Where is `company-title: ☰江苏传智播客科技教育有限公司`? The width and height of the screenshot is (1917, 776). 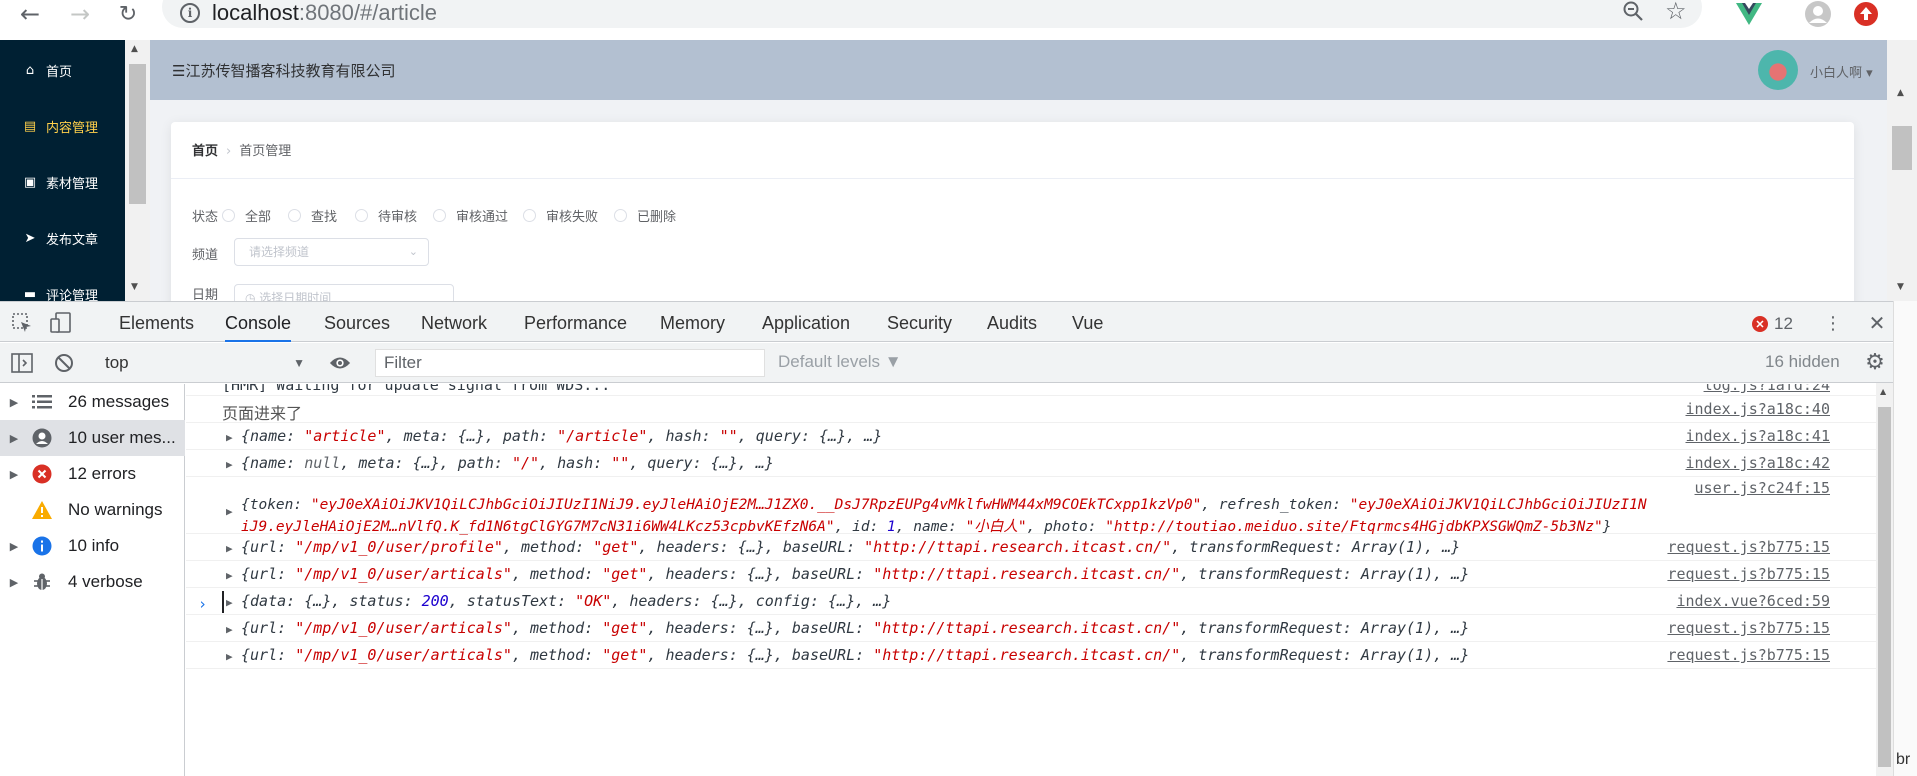
company-title: ☰江苏传智播客科技教育有限公司 is located at coordinates (283, 70).